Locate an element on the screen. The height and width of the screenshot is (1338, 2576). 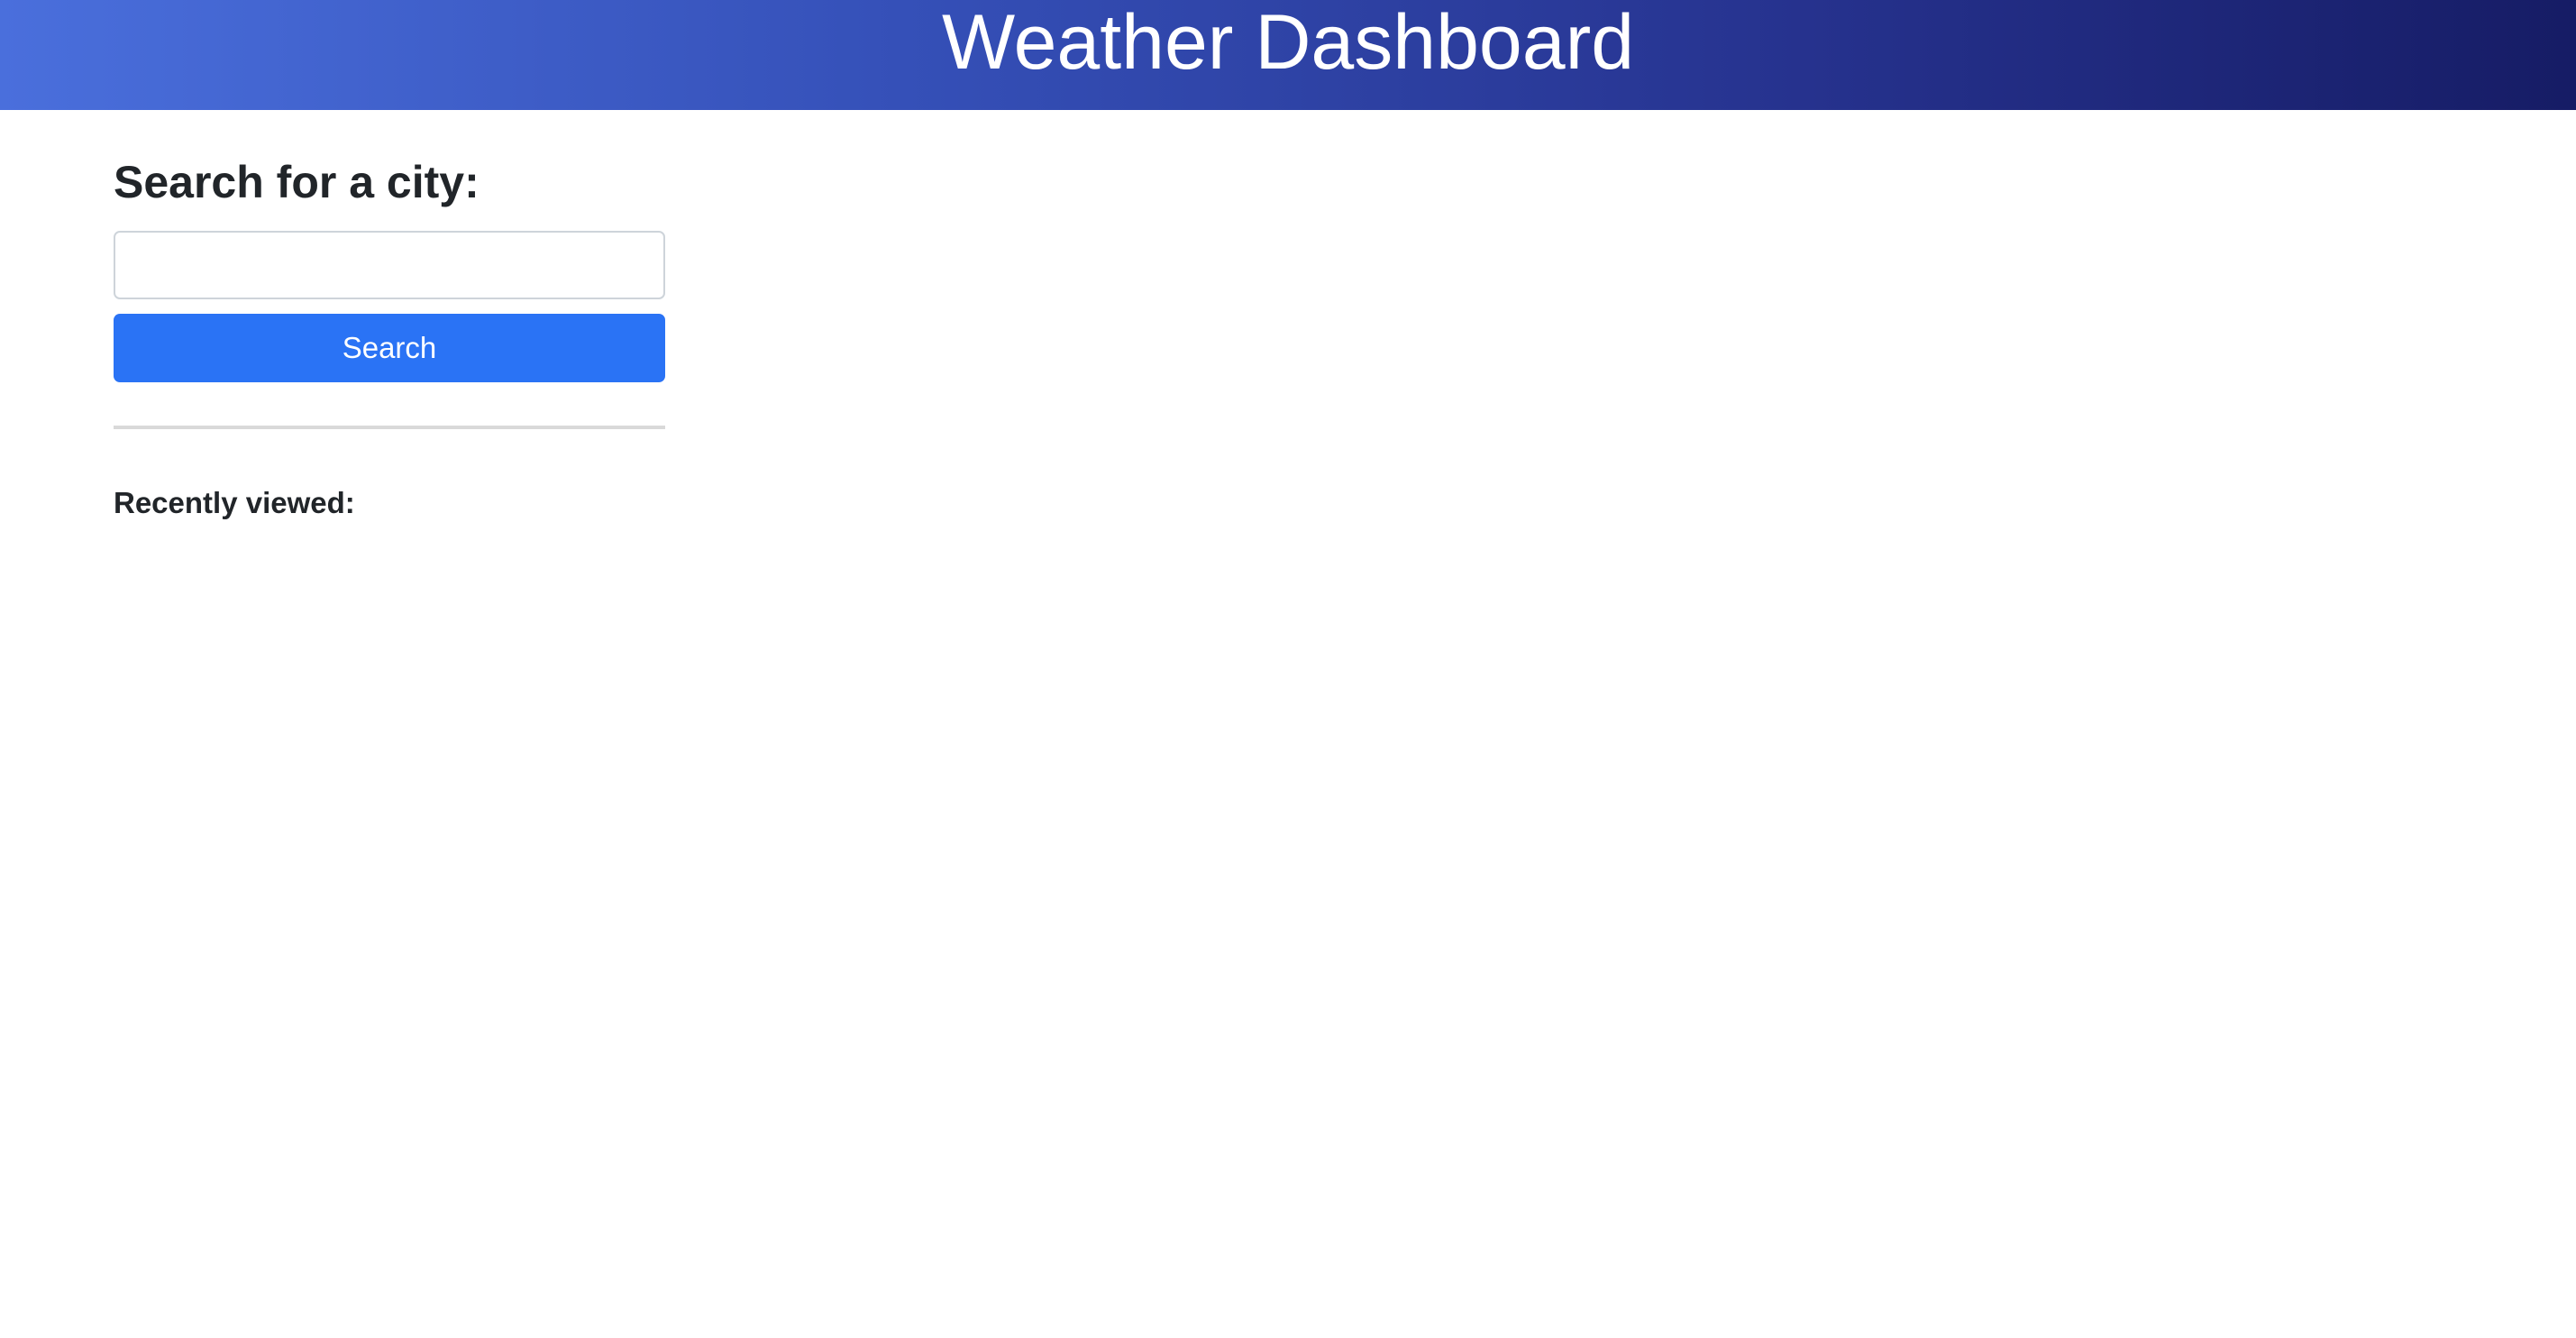
search-button: Search is located at coordinates (389, 348).